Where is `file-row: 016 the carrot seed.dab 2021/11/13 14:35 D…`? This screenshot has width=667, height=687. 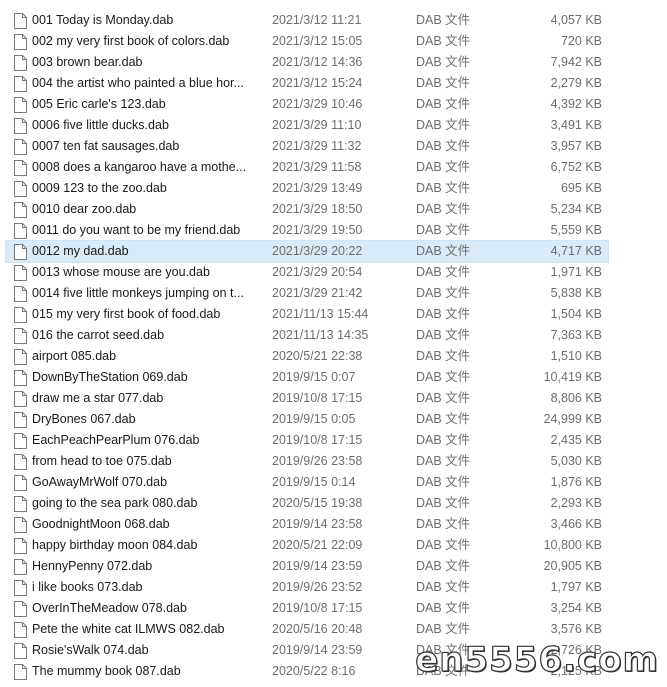
file-row: 016 the carrot seed.dab 2021/11/13 14:35 D… is located at coordinates (307, 335).